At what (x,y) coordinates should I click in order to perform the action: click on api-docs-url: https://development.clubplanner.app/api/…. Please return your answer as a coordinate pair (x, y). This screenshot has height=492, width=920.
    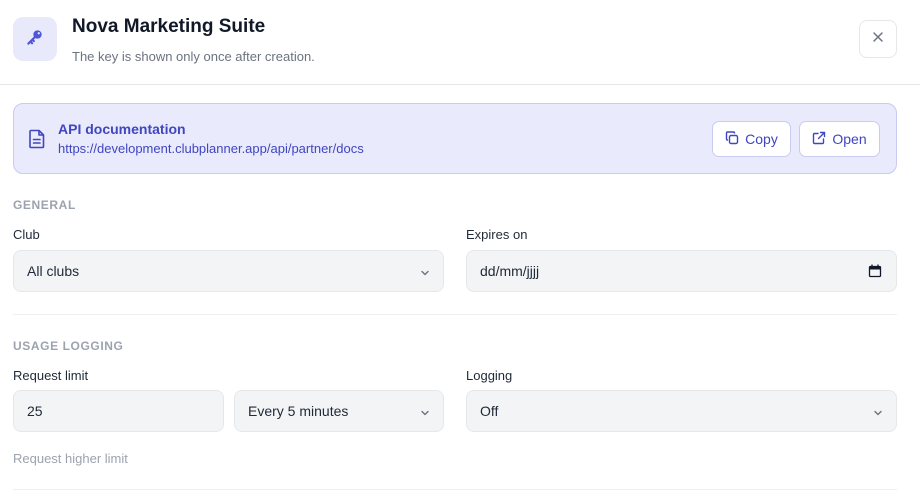
    Looking at the image, I should click on (211, 148).